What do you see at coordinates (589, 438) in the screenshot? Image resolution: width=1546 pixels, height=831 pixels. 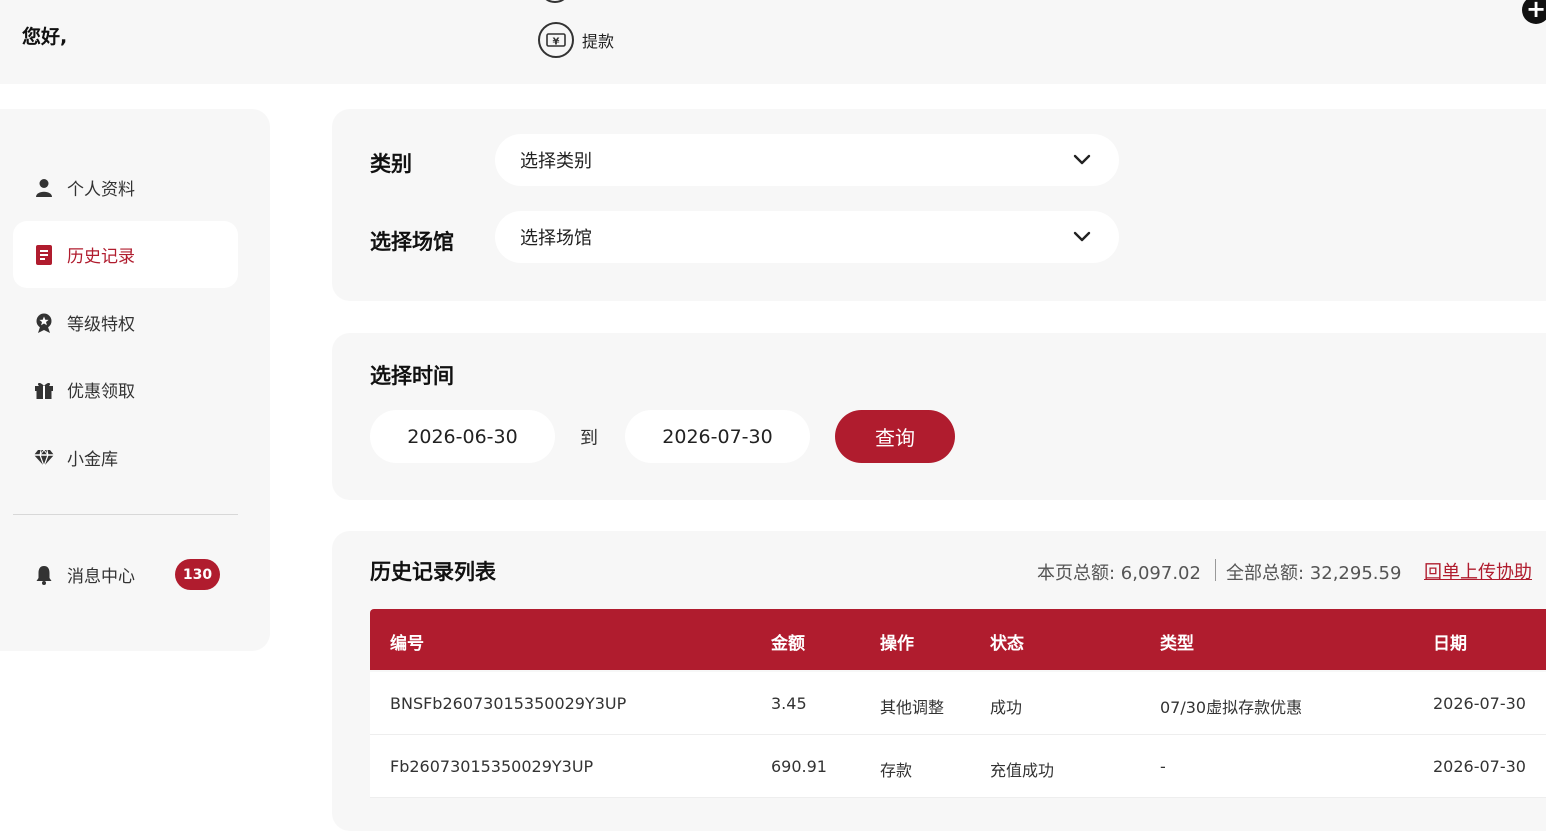 I see `date-range-separator: 到` at bounding box center [589, 438].